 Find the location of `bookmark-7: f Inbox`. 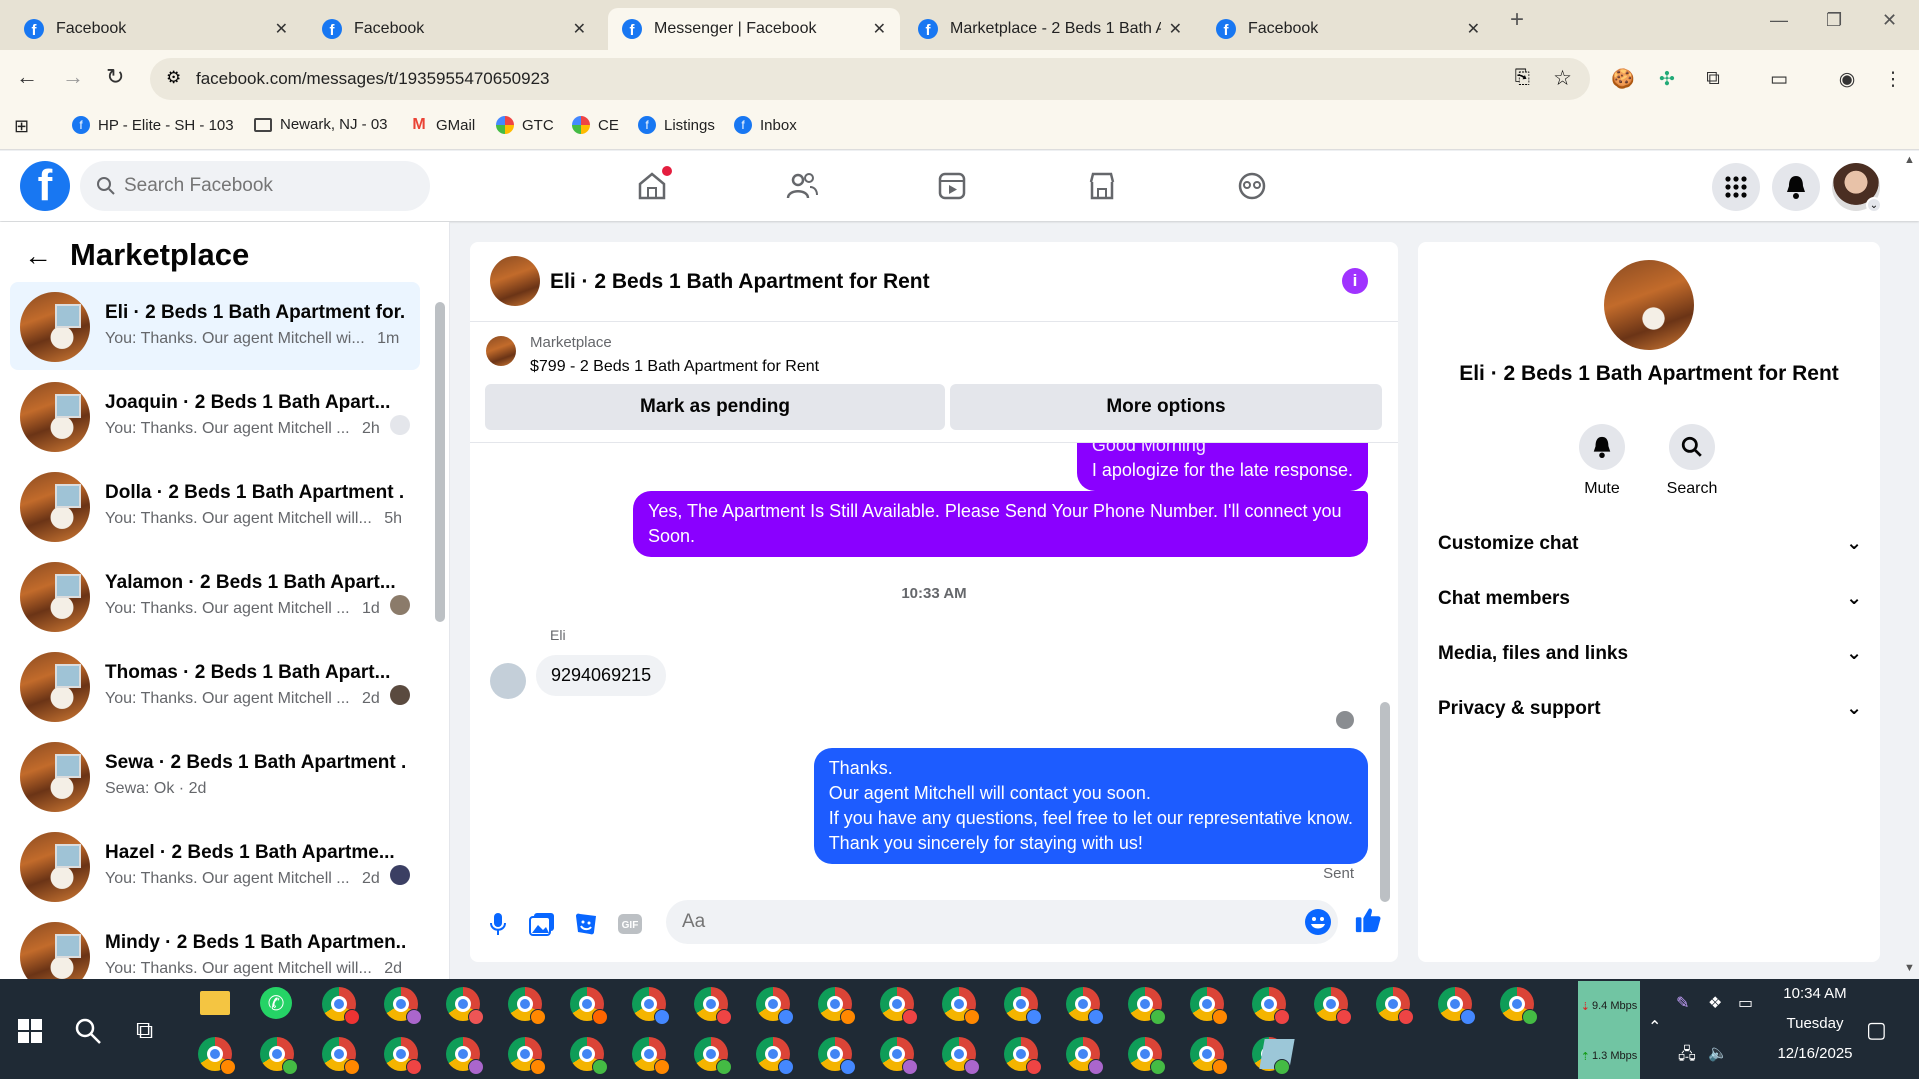

bookmark-7: f Inbox is located at coordinates (765, 125).